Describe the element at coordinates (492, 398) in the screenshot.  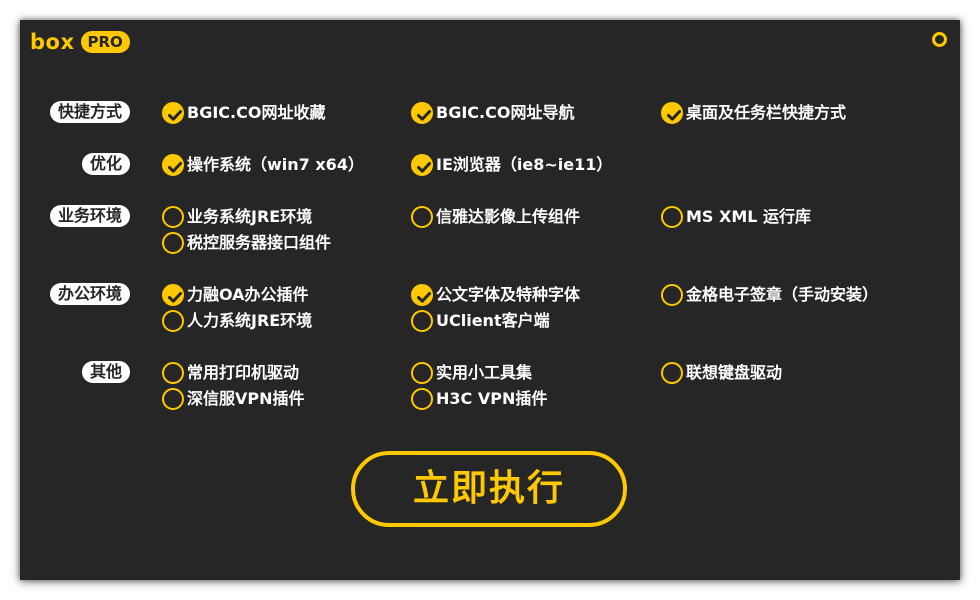
I see `option-label: H3C VPN插件` at that location.